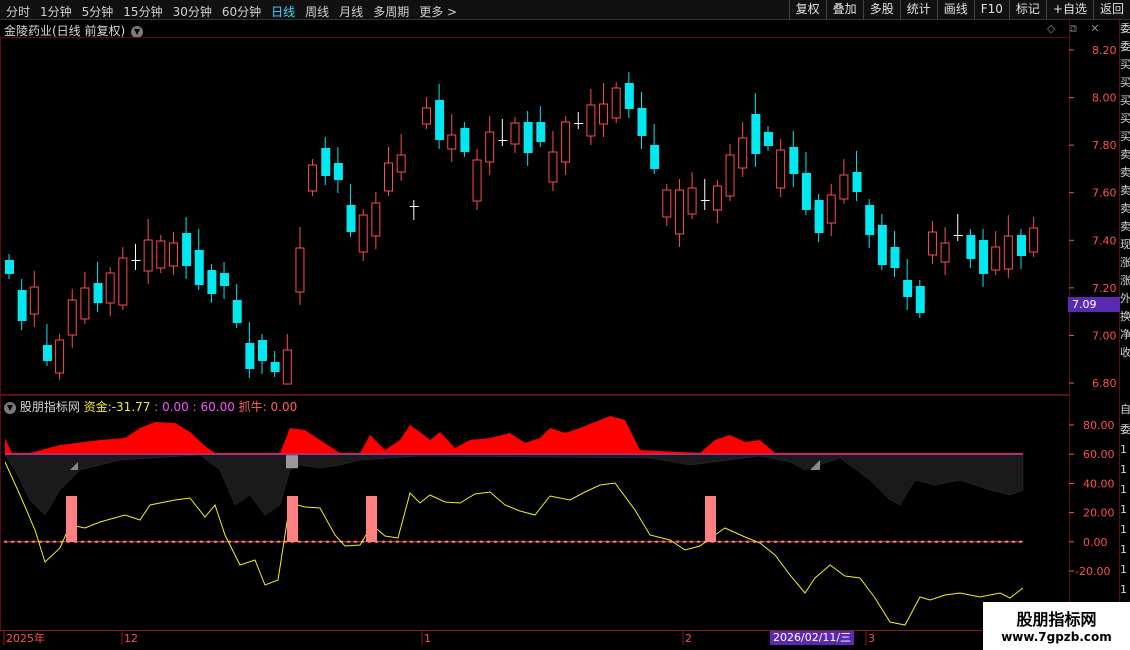 The height and width of the screenshot is (650, 1130). What do you see at coordinates (439, 637) in the screenshot?
I see `x-axis: 2025年 12 1 2 3` at bounding box center [439, 637].